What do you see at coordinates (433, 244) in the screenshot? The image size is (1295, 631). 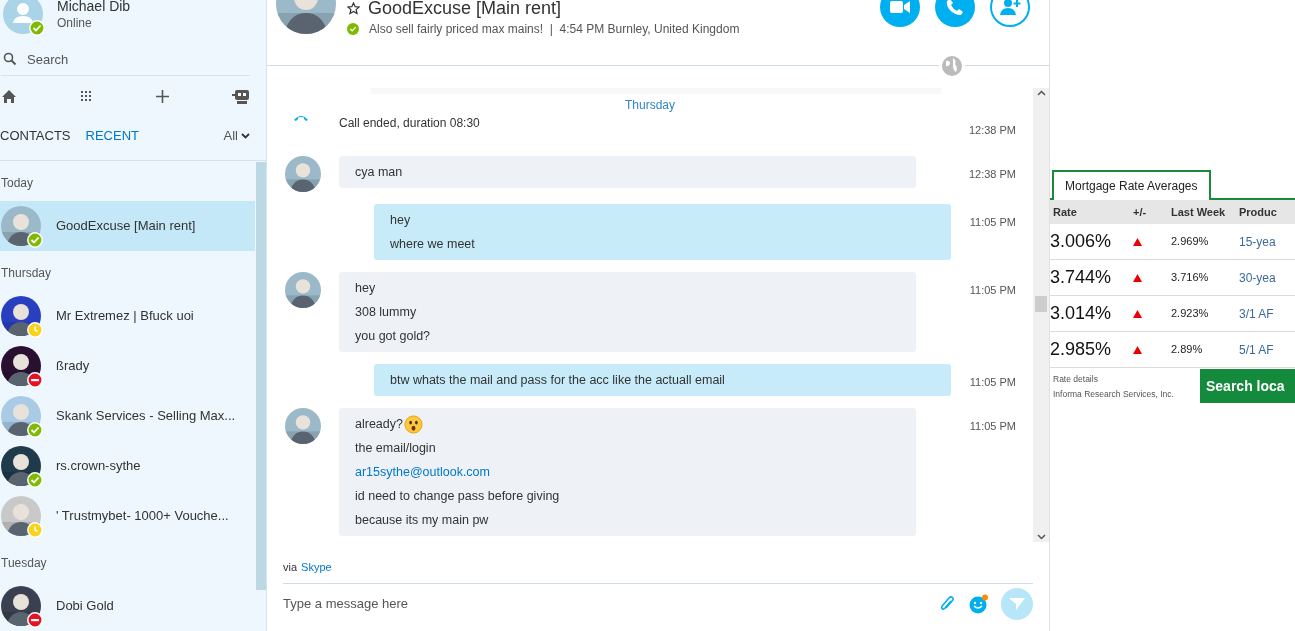 I see `message-text: where we meet` at bounding box center [433, 244].